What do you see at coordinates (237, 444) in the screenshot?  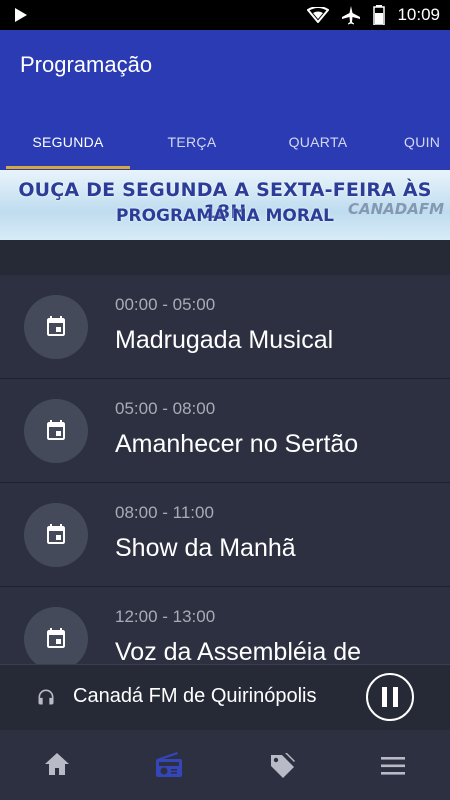 I see `schedule-title: Amanhecer no Sertão` at bounding box center [237, 444].